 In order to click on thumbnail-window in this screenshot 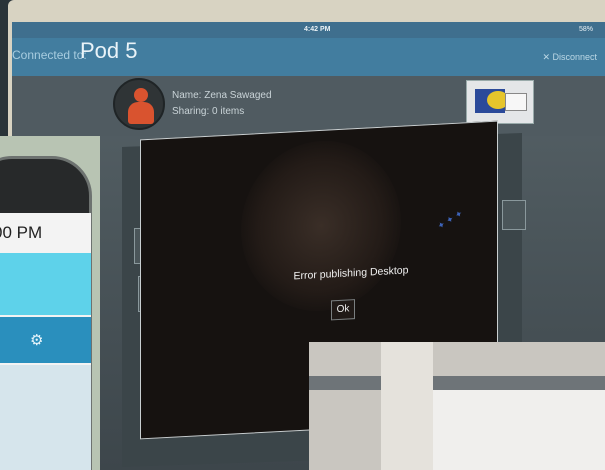, I will do `click(516, 102)`.